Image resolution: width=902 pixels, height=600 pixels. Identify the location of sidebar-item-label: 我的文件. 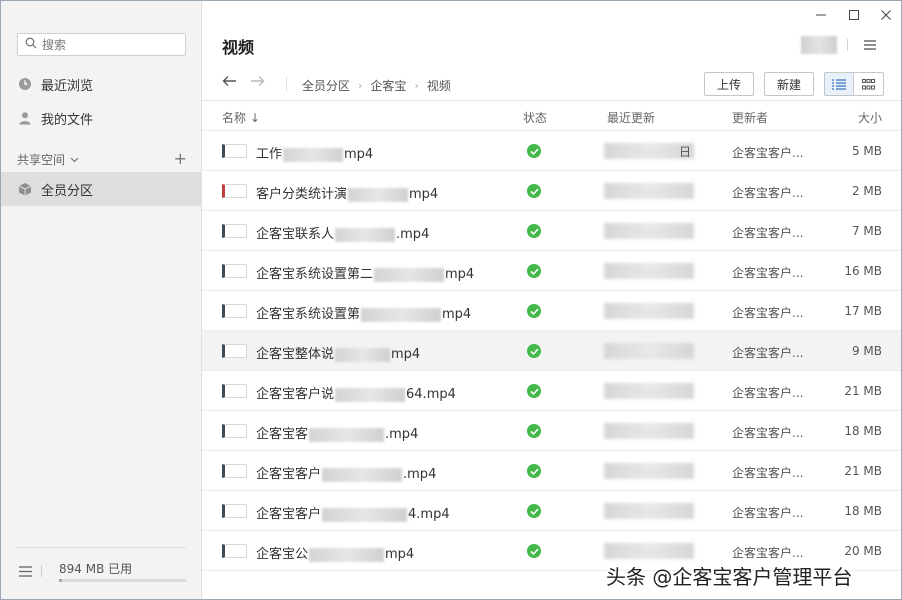
(67, 120).